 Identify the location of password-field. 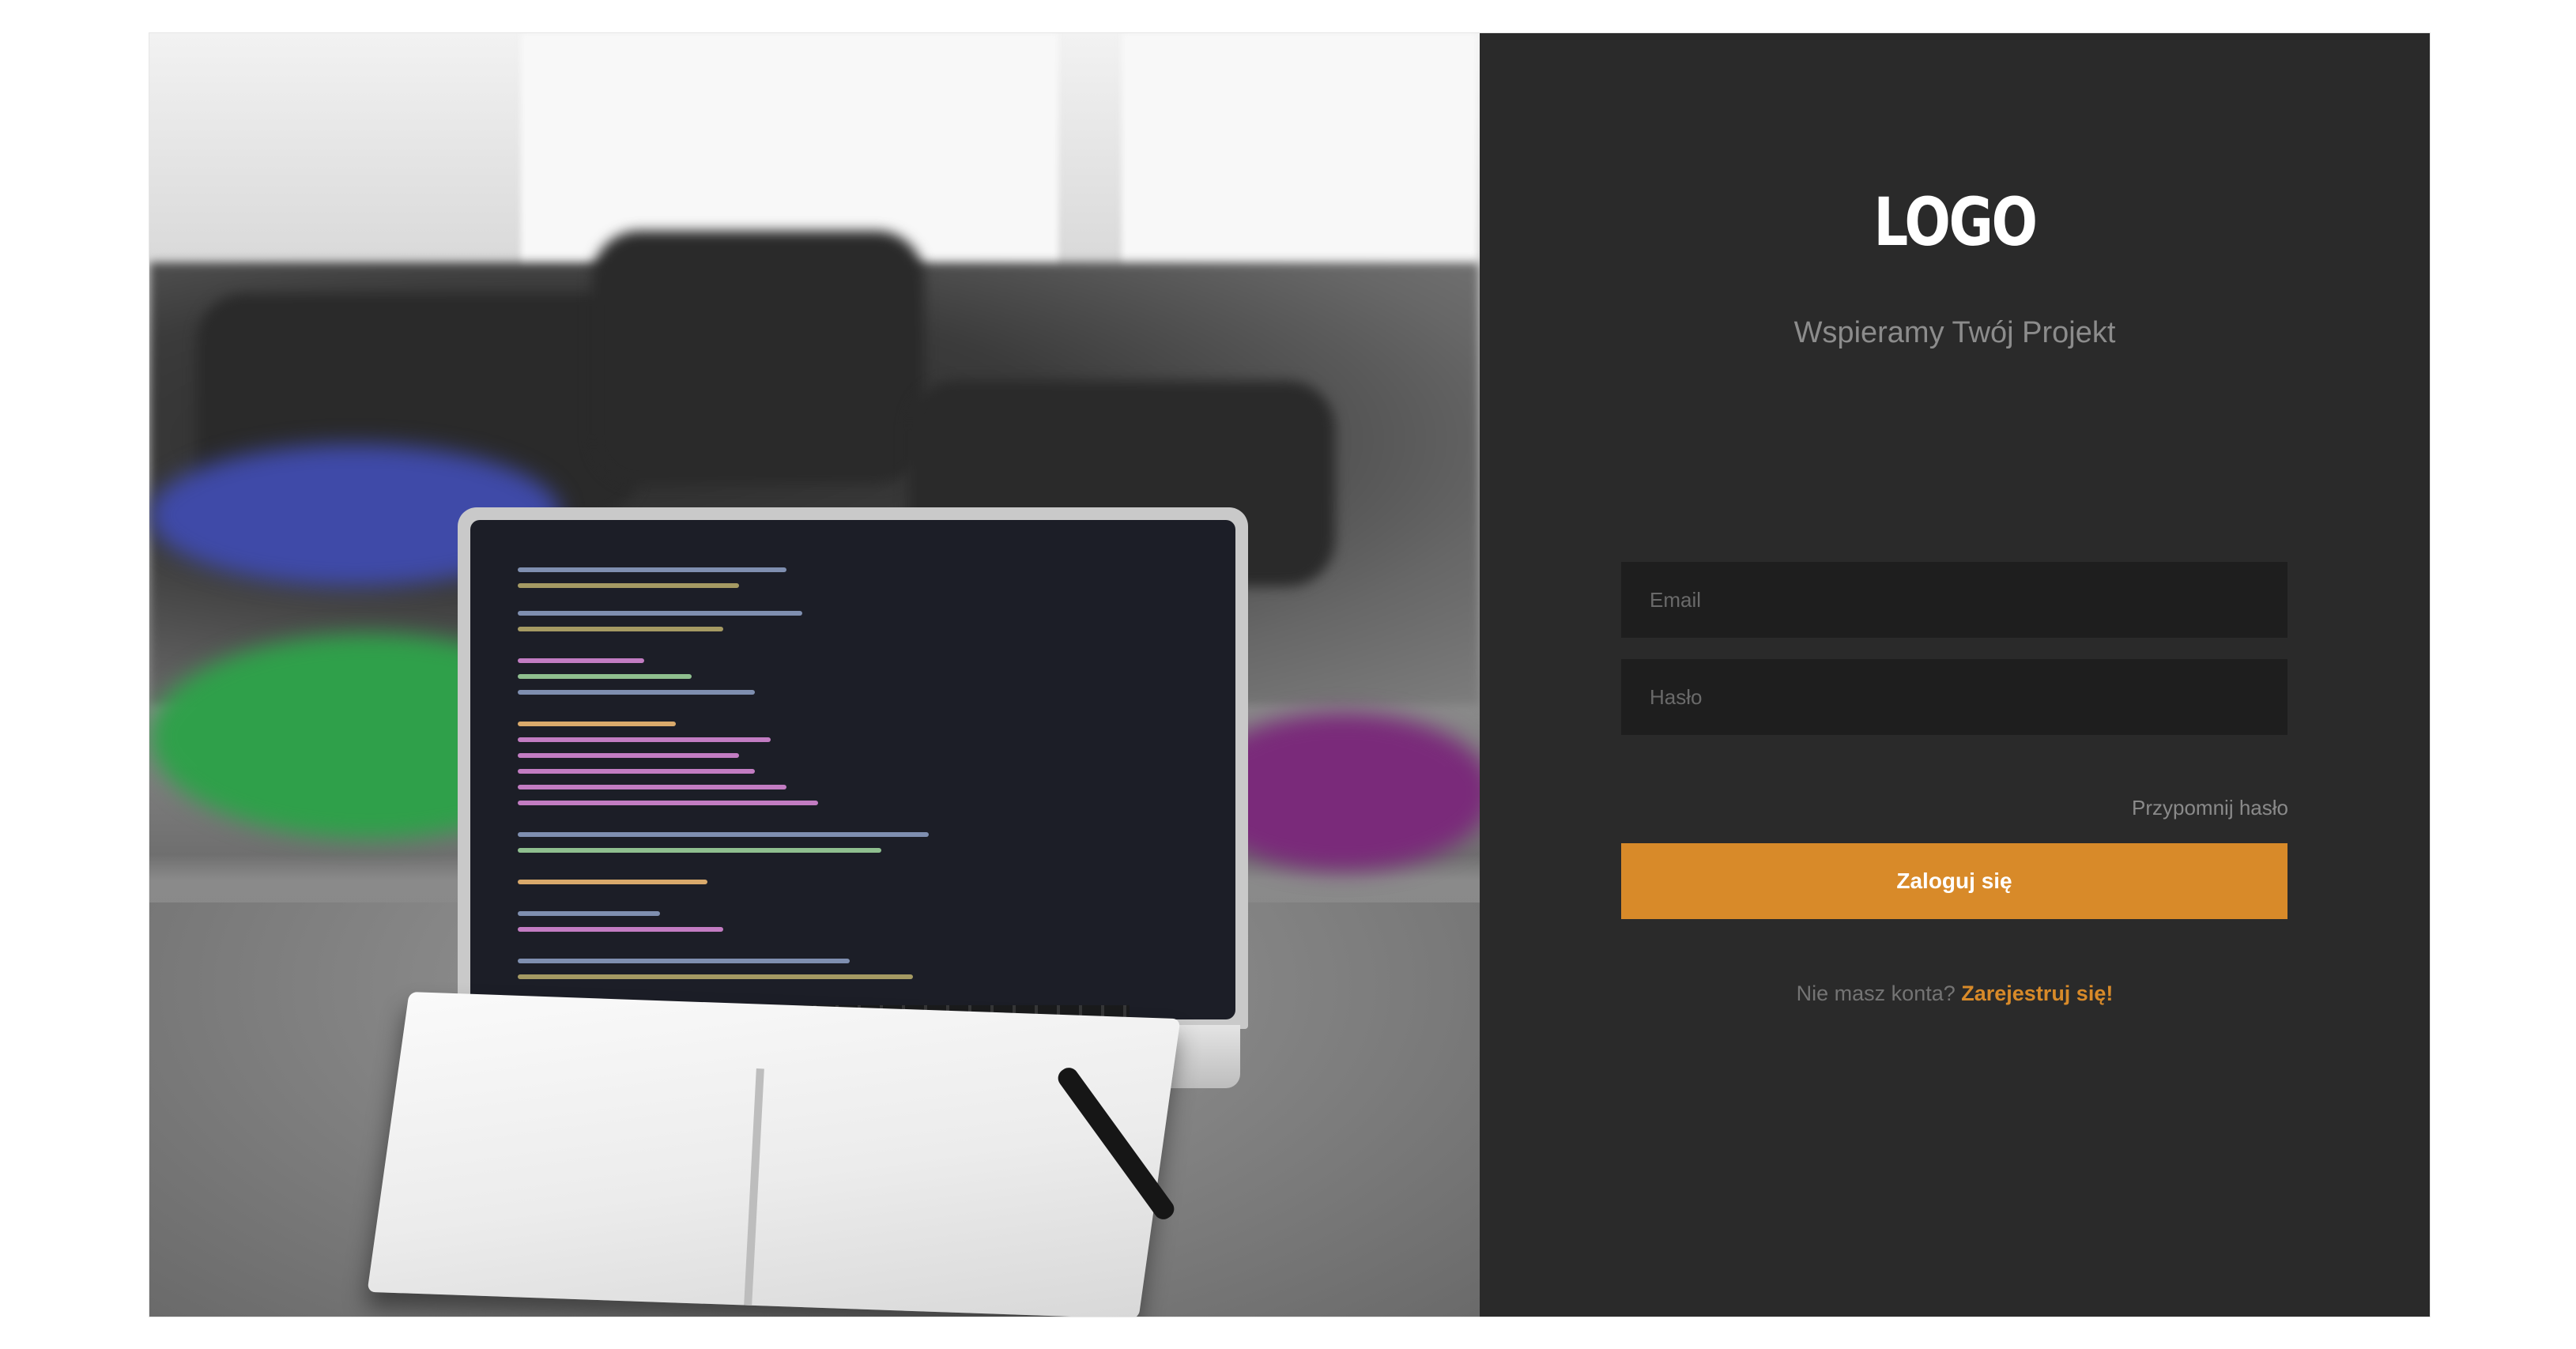
(1954, 697).